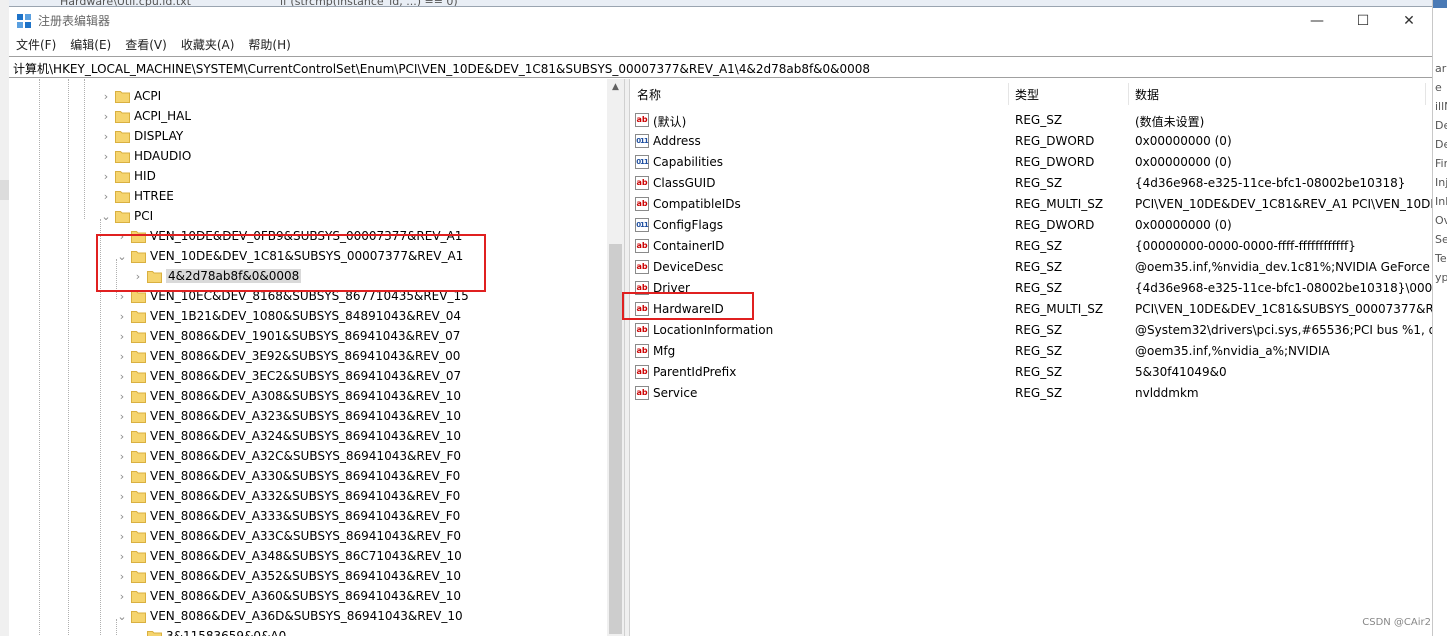 Image resolution: width=1447 pixels, height=636 pixels. What do you see at coordinates (720, 20) in the screenshot?
I see `title-bar: 注册表编辑器 — ☐ ✕` at bounding box center [720, 20].